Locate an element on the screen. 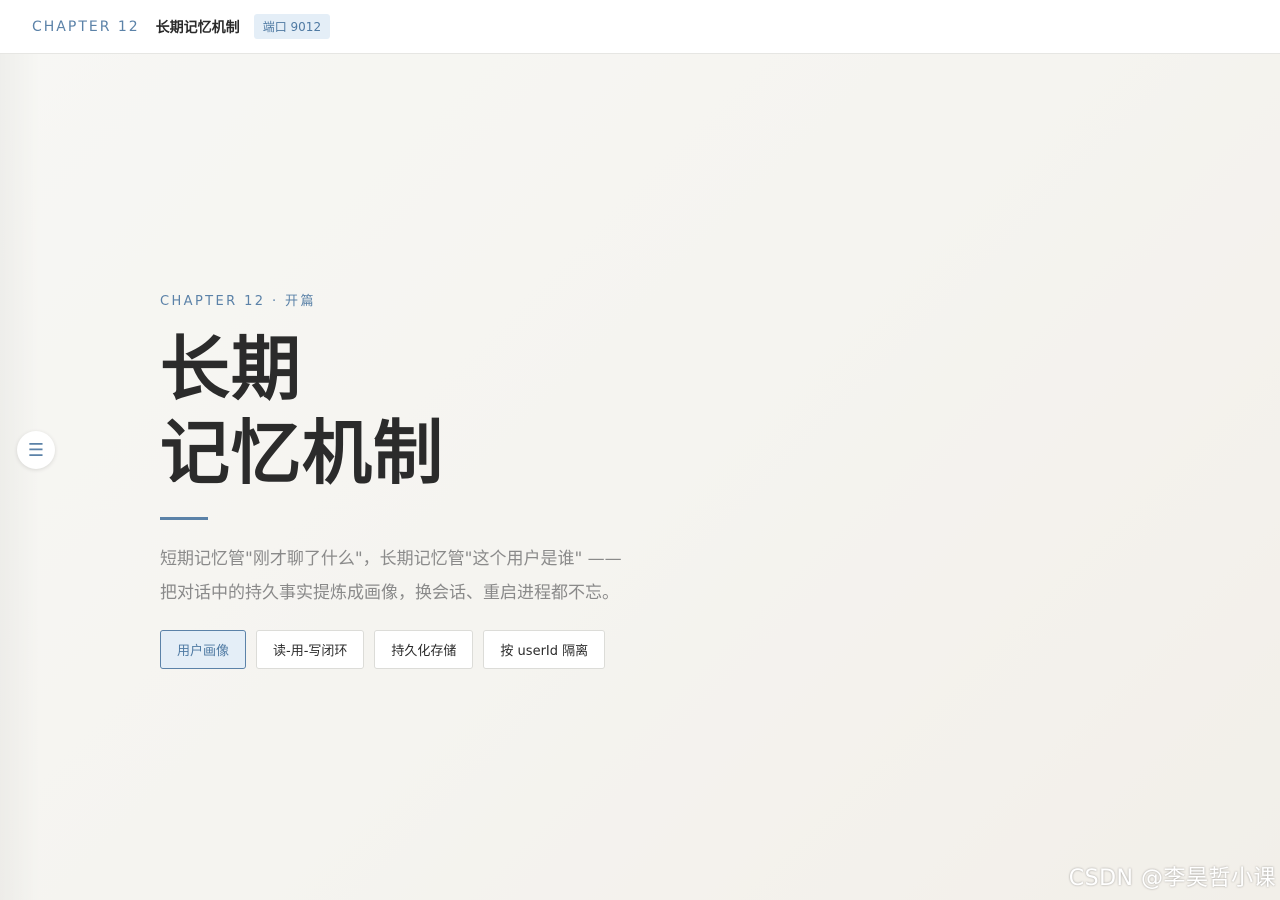 This screenshot has height=900, width=1280. title-line-1: 长期 is located at coordinates (231, 369).